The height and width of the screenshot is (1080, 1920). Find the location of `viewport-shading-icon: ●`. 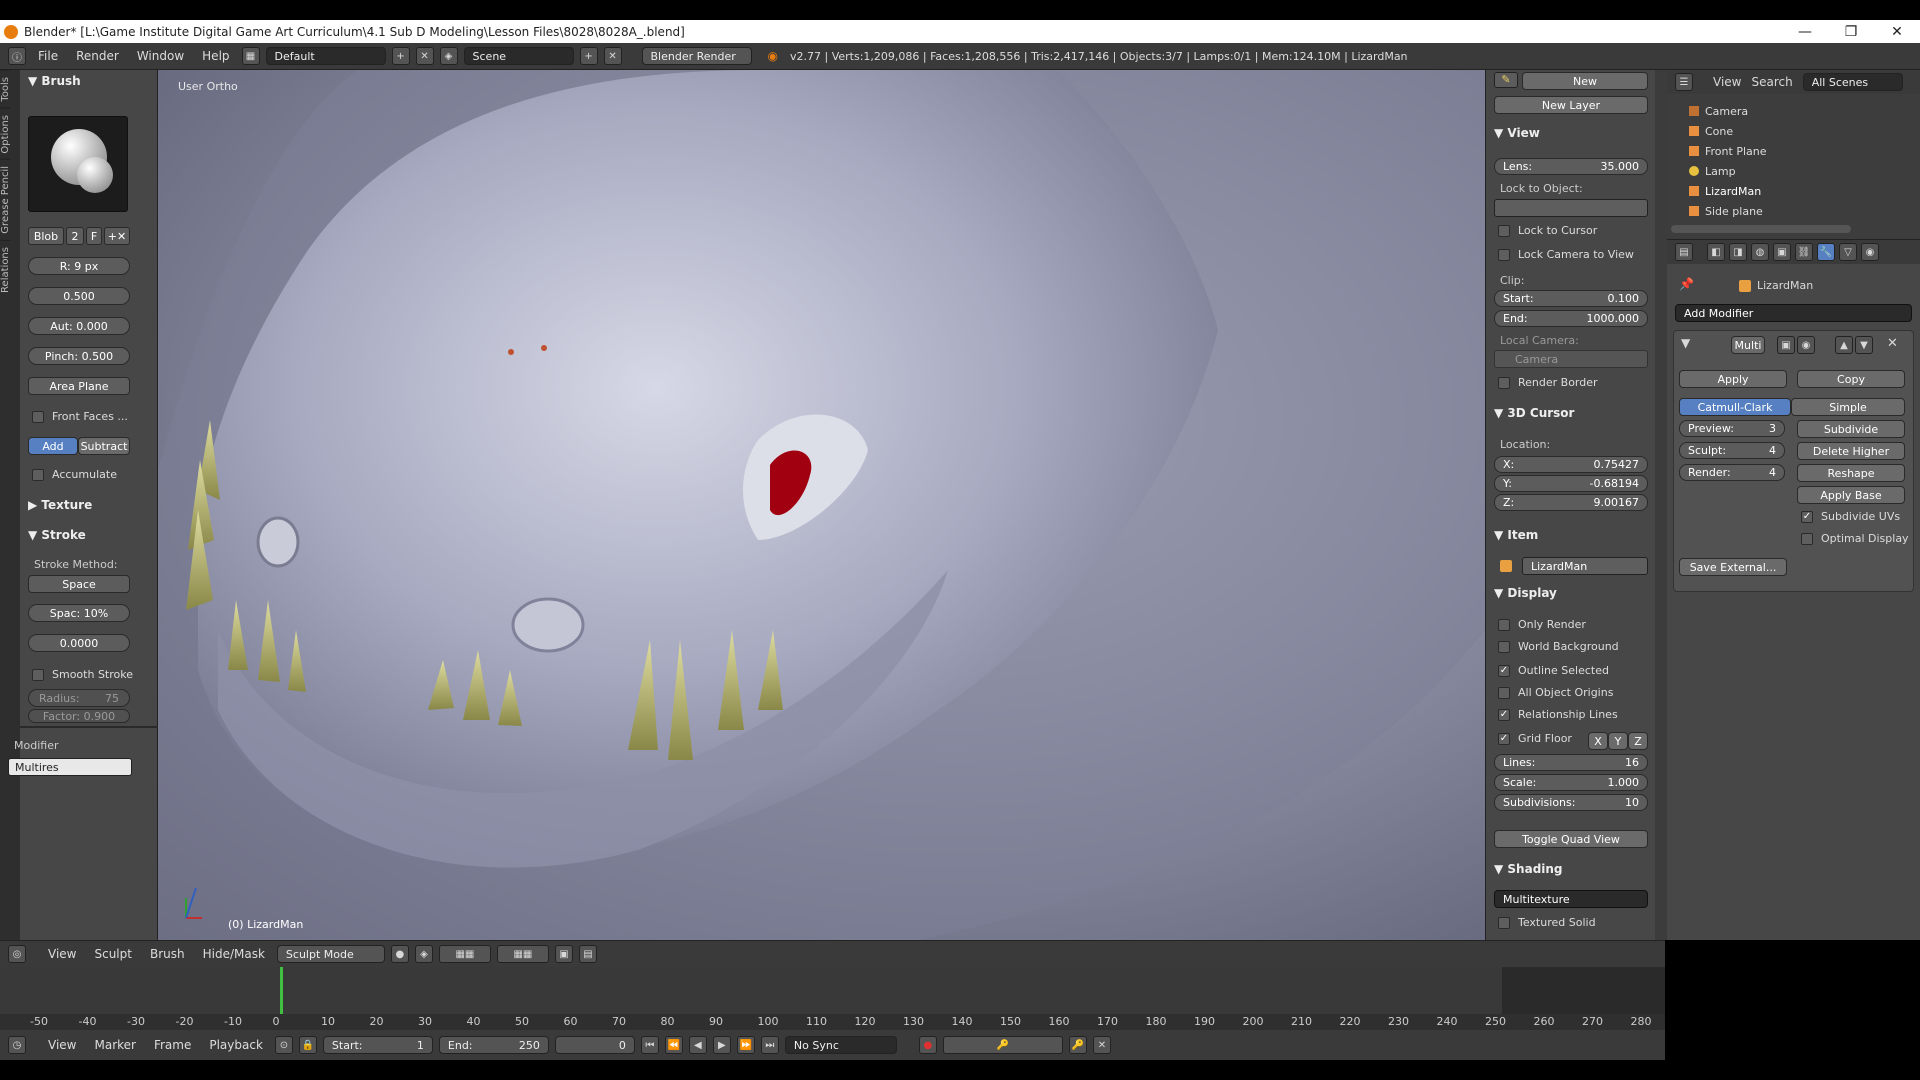

viewport-shading-icon: ● is located at coordinates (399, 954).